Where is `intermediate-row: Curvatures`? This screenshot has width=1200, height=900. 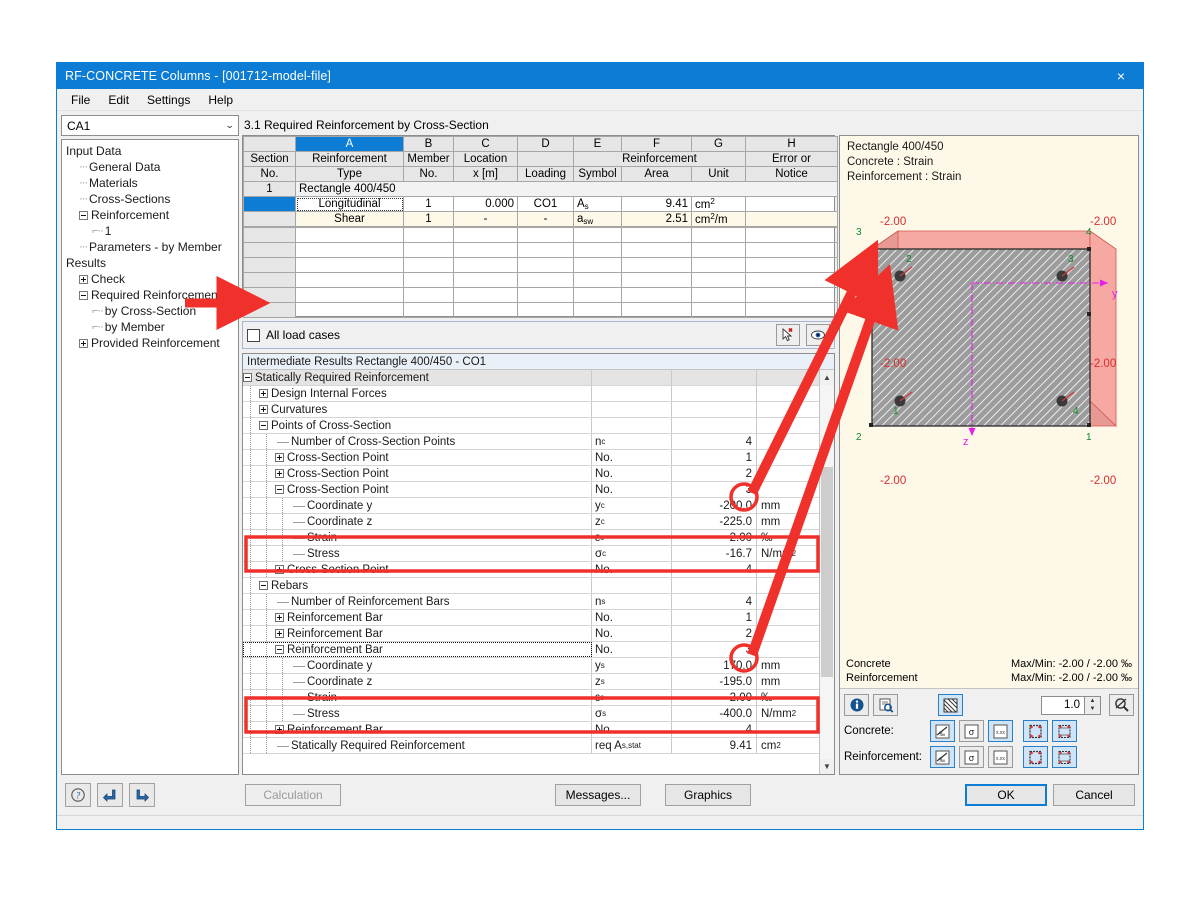 intermediate-row: Curvatures is located at coordinates (531, 410).